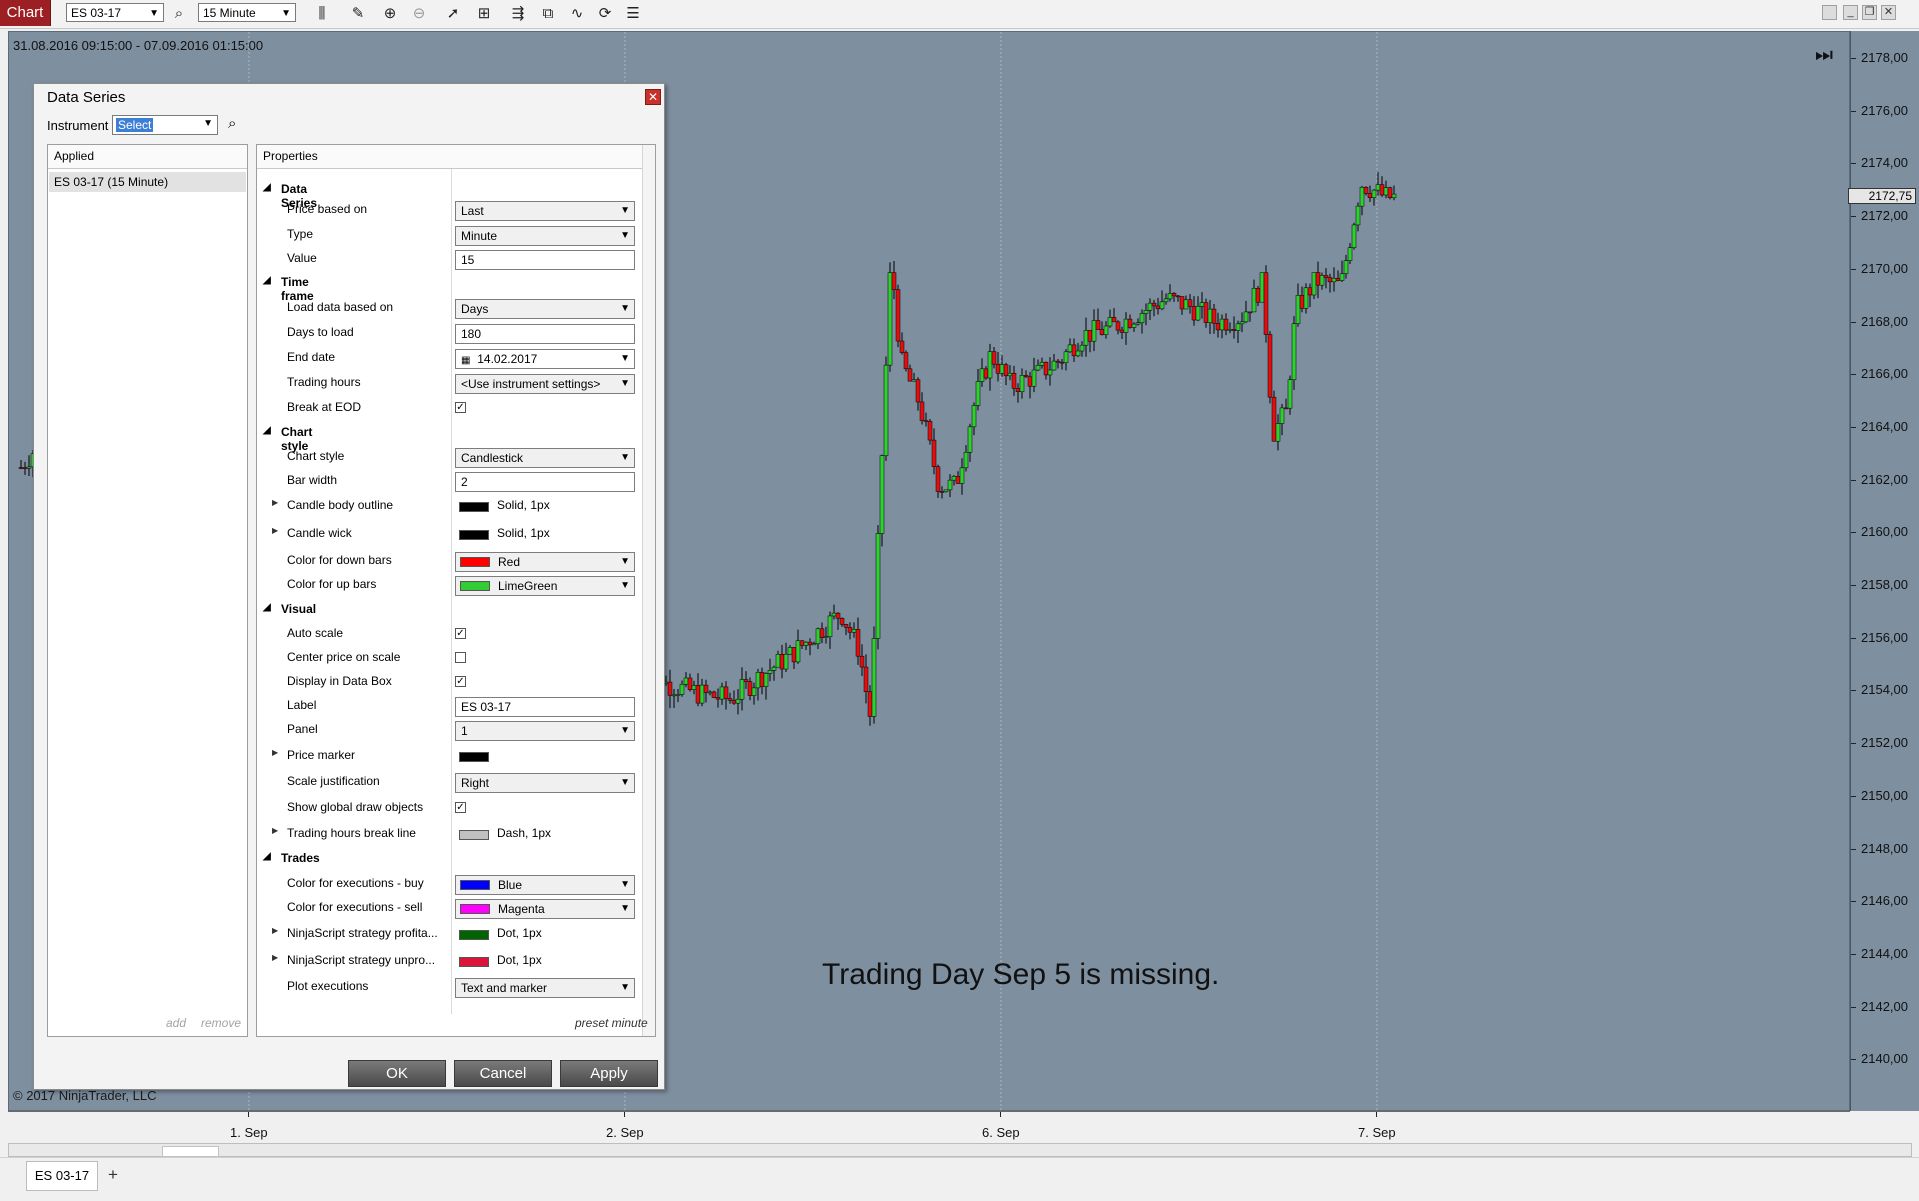 This screenshot has height=1201, width=1919. What do you see at coordinates (1829, 12) in the screenshot?
I see `tile-icon` at bounding box center [1829, 12].